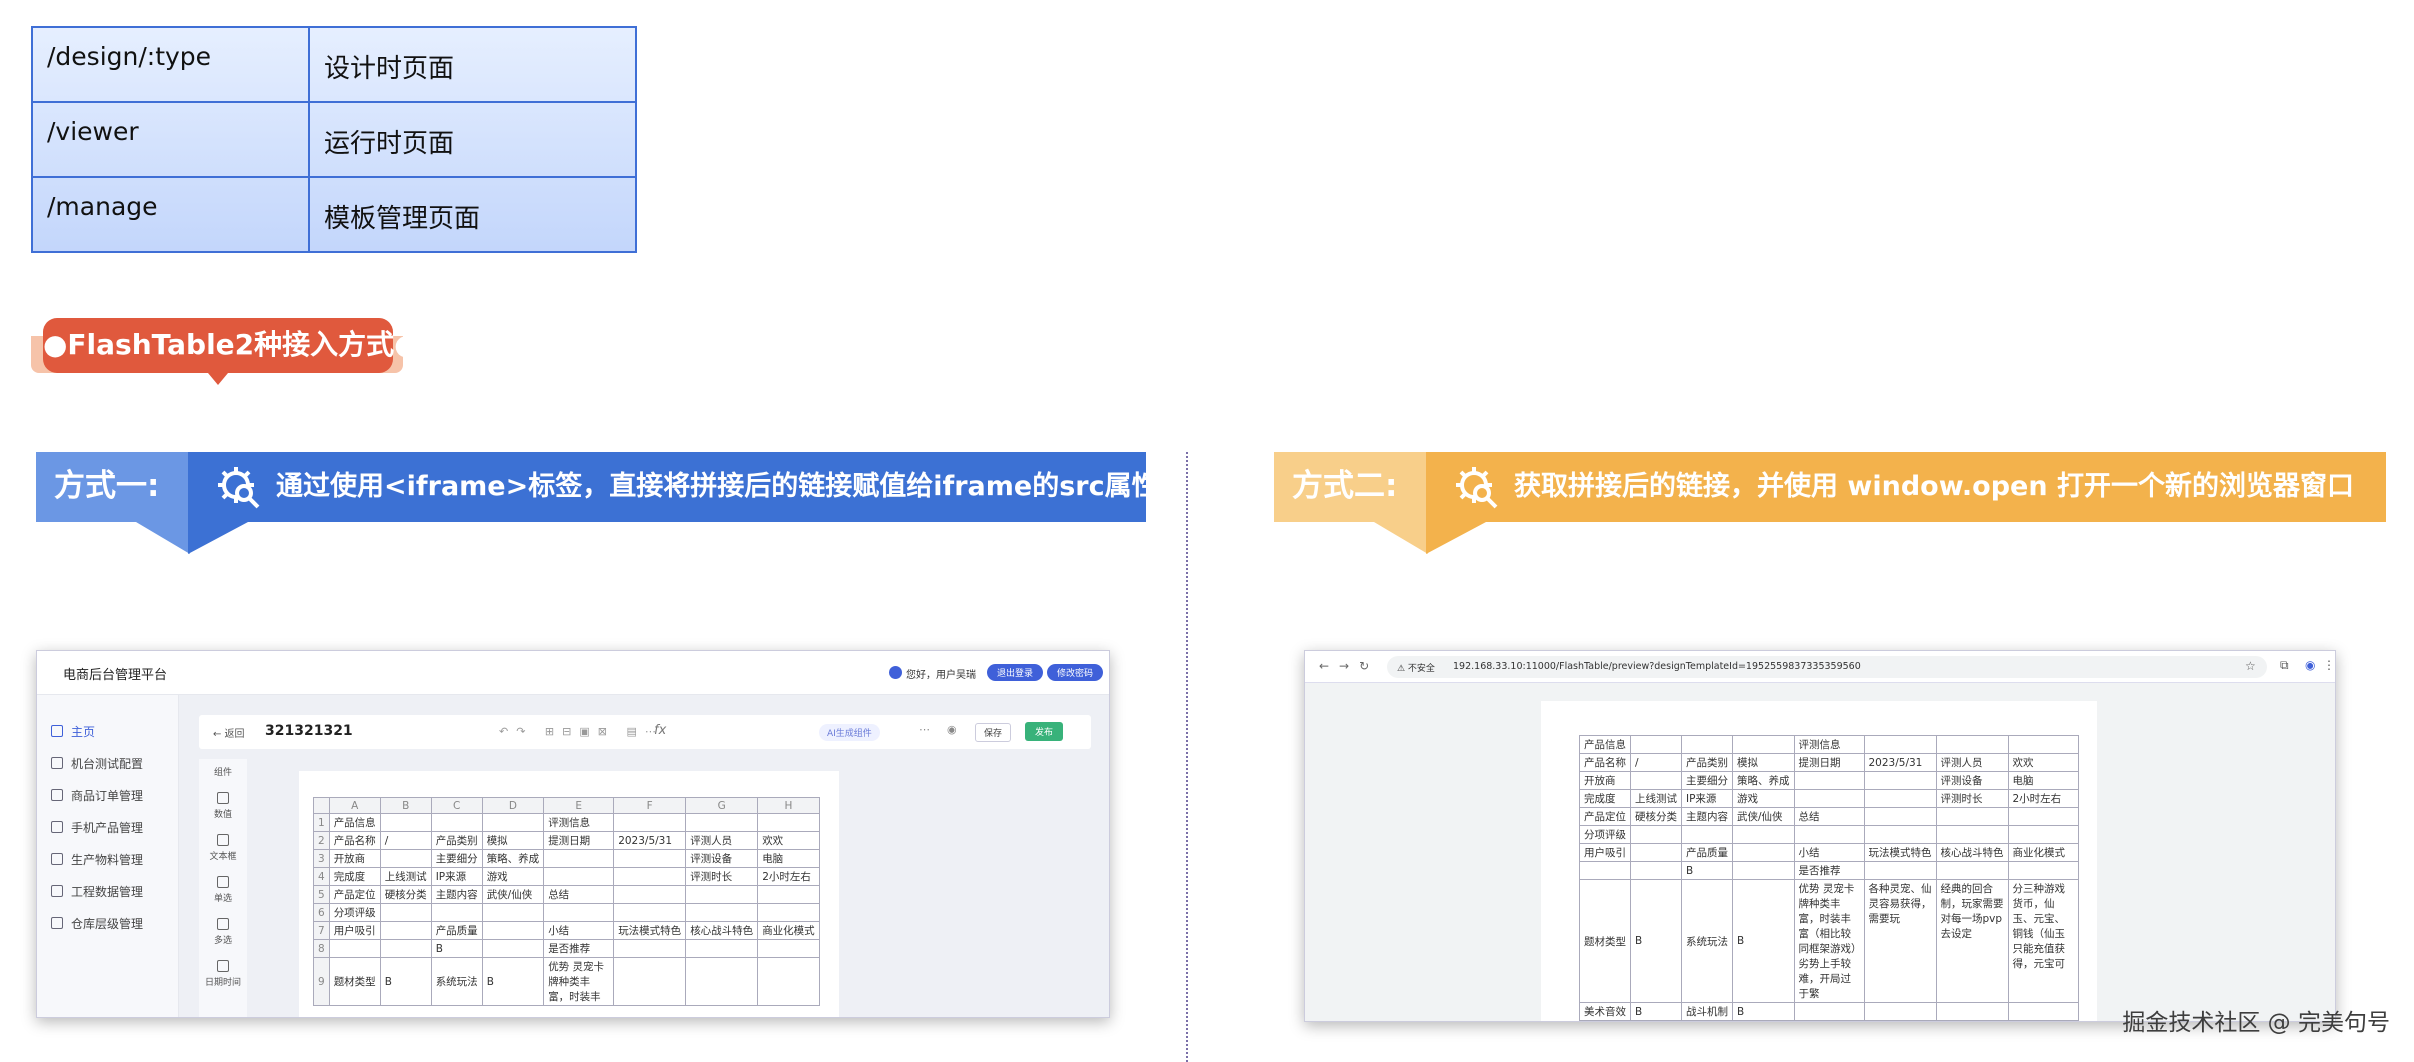  I want to click on table-cell: 4, so click(321, 876).